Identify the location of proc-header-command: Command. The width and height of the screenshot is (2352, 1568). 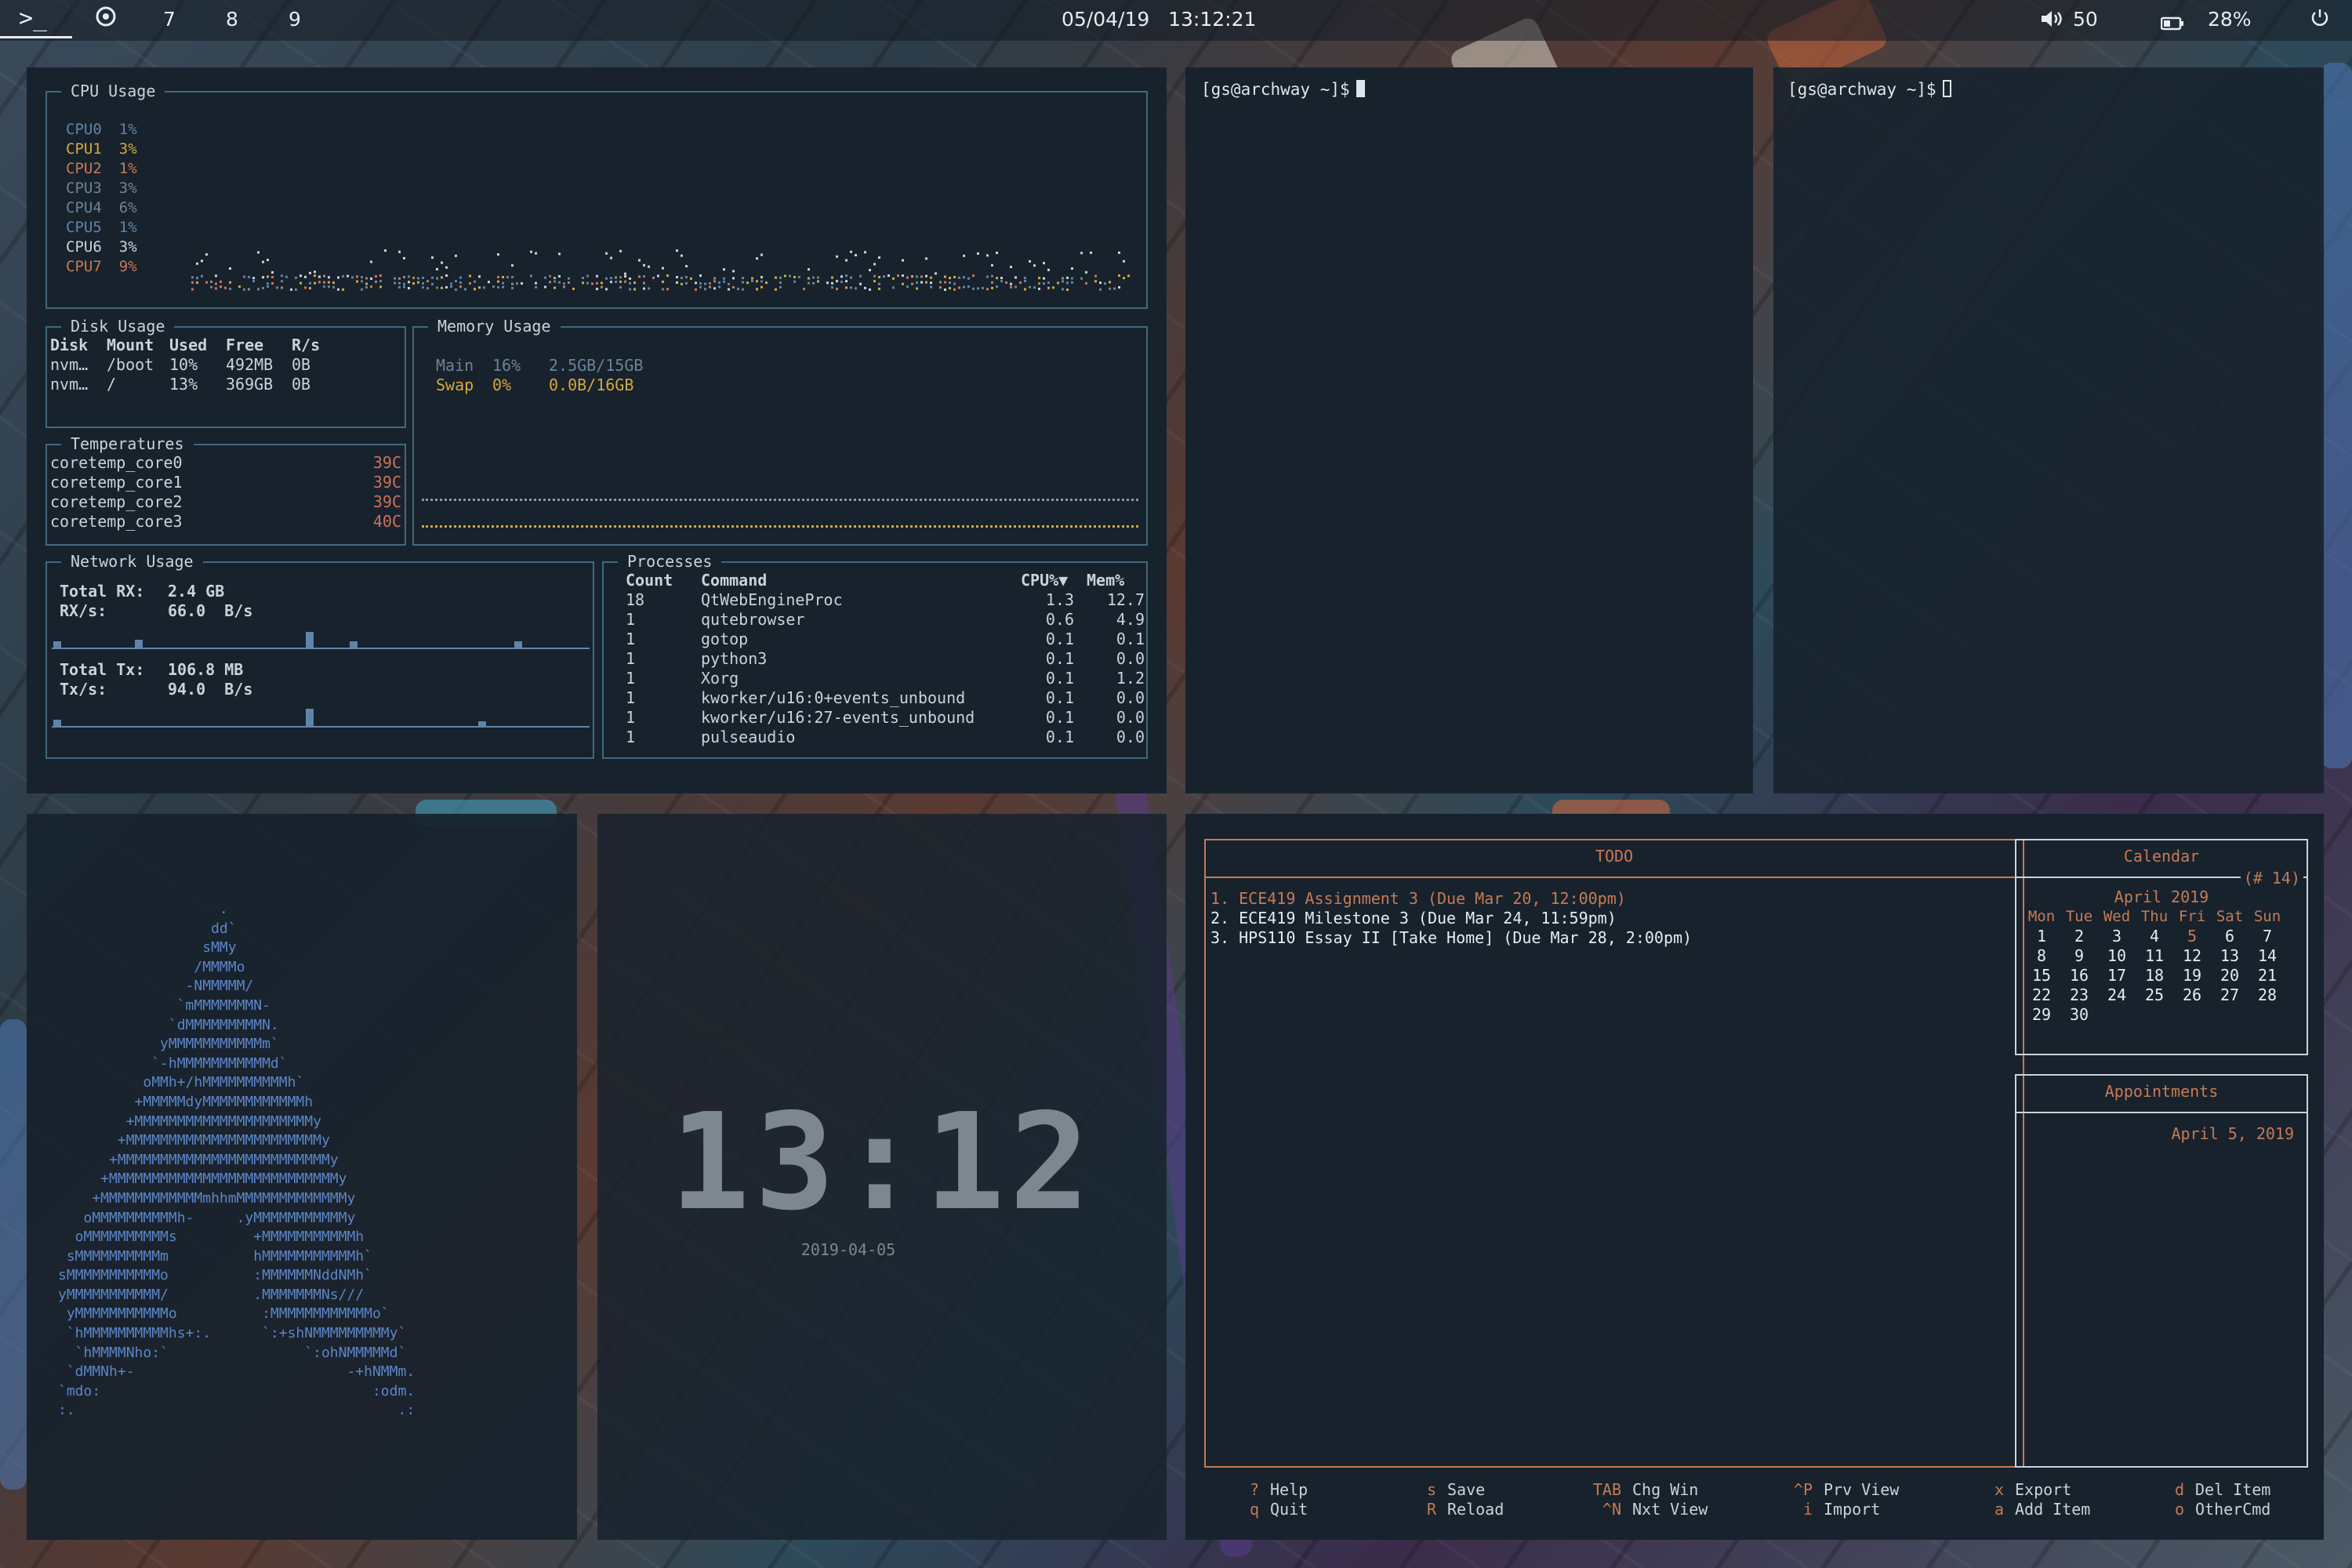
(734, 580).